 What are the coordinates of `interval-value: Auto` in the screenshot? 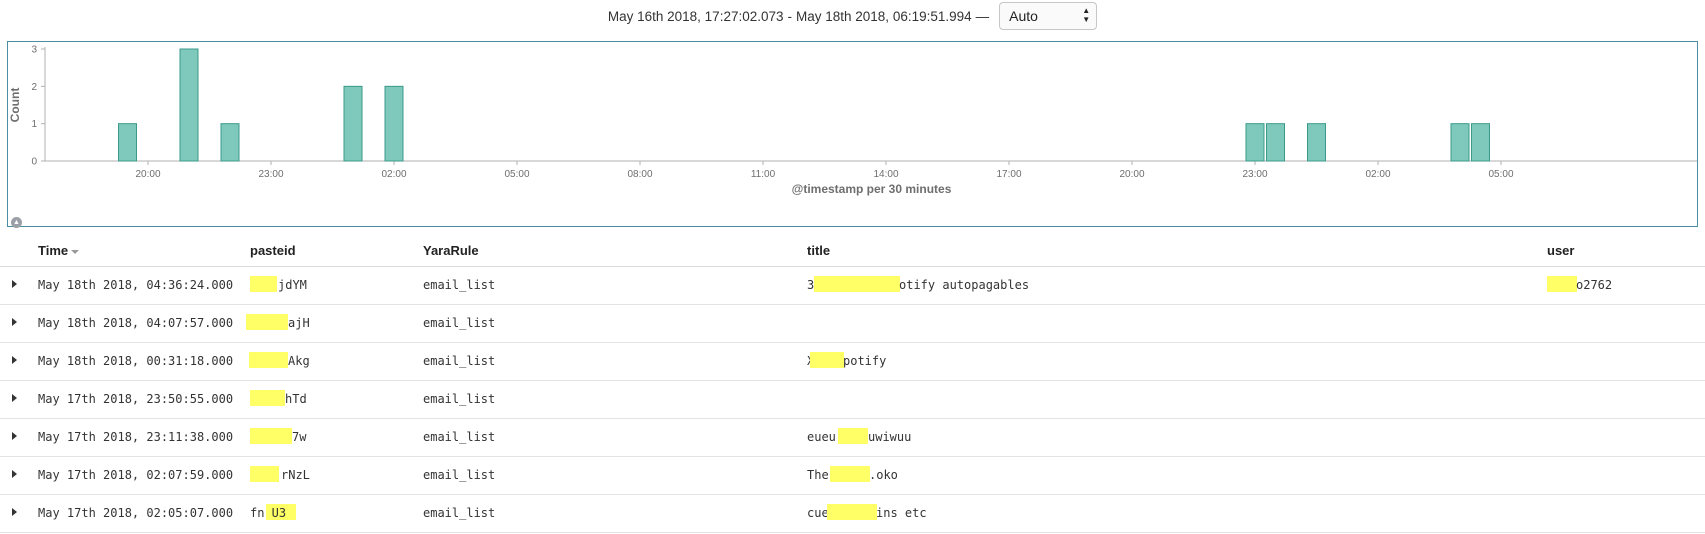 It's located at (1023, 16).